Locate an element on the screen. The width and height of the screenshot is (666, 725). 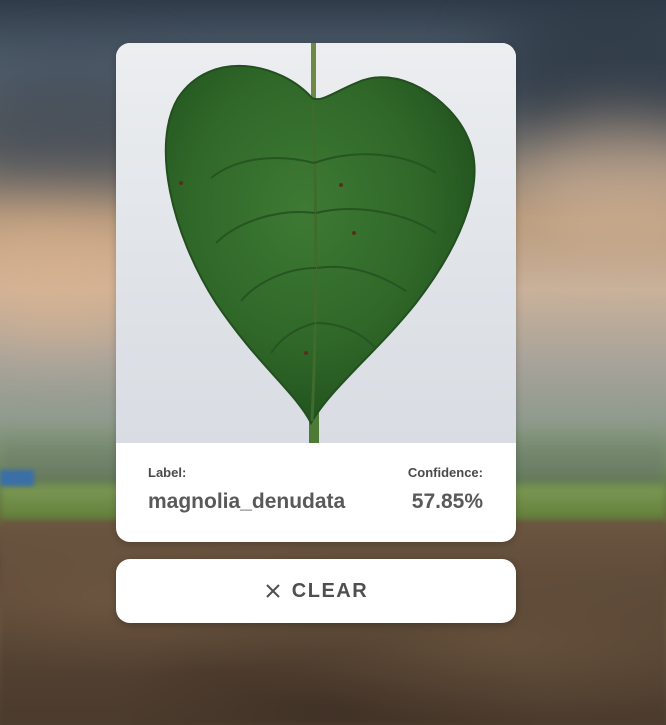
close-icon is located at coordinates (273, 591).